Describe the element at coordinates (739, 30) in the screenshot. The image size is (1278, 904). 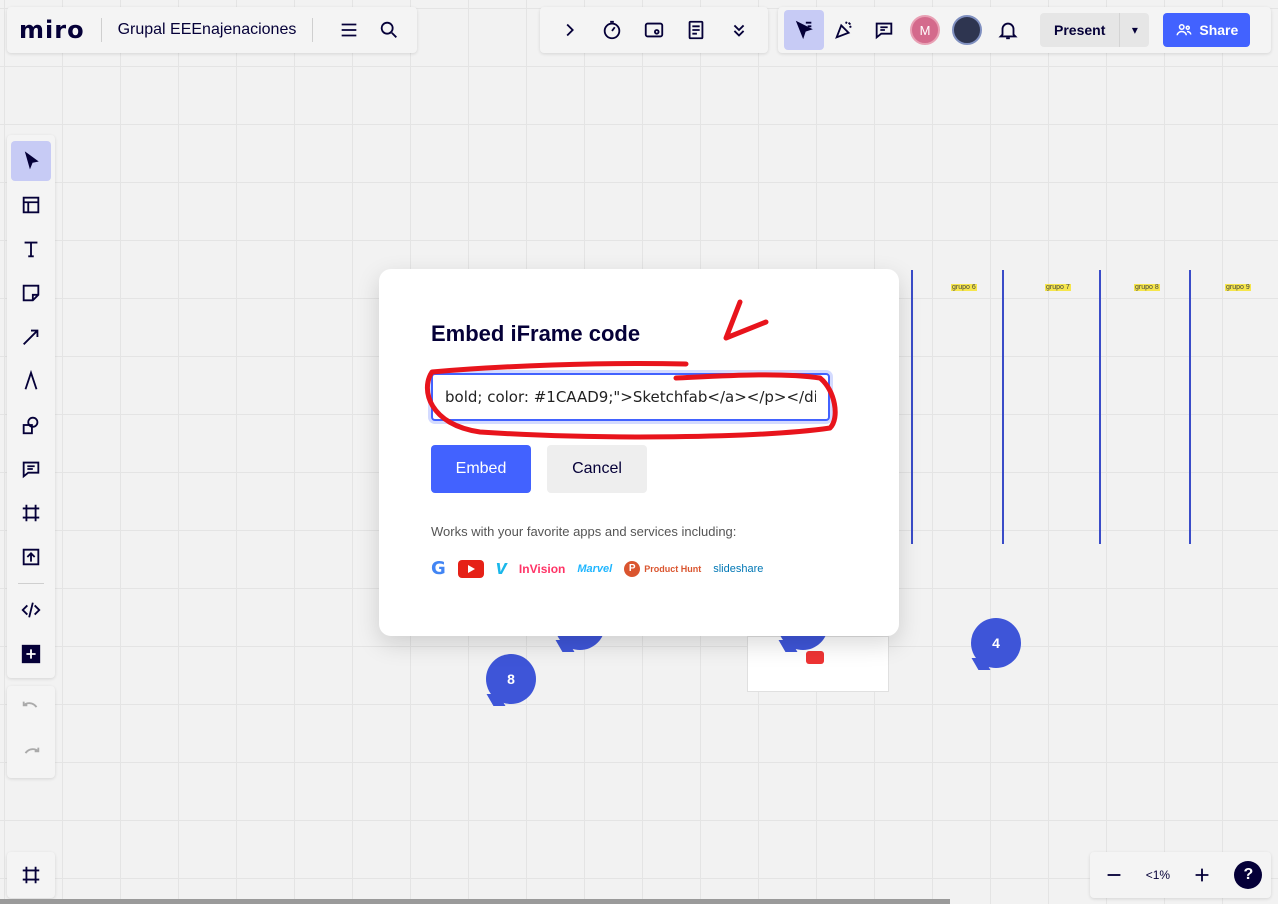
I see `chevrons-down-icon` at that location.